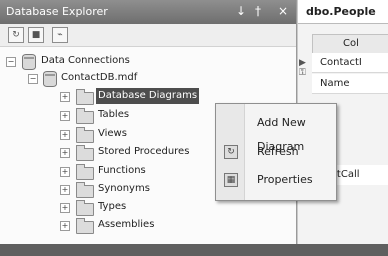 Image resolution: width=388 pixels, height=256 pixels. What do you see at coordinates (148, 35) in the screenshot?
I see `explorer-toolbar: ↻ ■ ⌁` at bounding box center [148, 35].